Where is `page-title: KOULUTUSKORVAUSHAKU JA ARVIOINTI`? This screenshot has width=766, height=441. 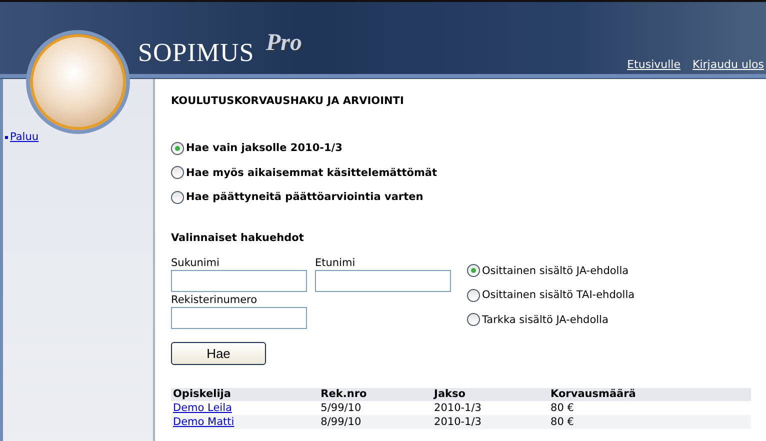
page-title: KOULUTUSKORVAUSHAKU JA ARVIOINTI is located at coordinates (288, 101).